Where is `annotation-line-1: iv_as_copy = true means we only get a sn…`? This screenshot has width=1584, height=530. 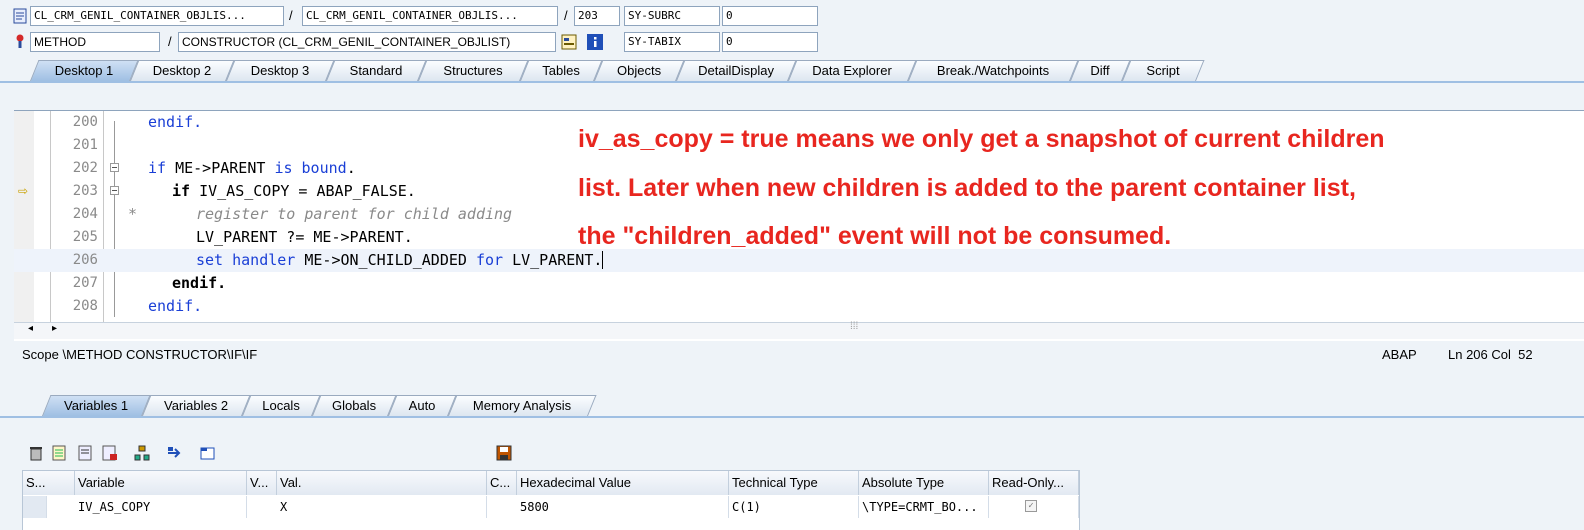 annotation-line-1: iv_as_copy = true means we only get a sn… is located at coordinates (981, 139).